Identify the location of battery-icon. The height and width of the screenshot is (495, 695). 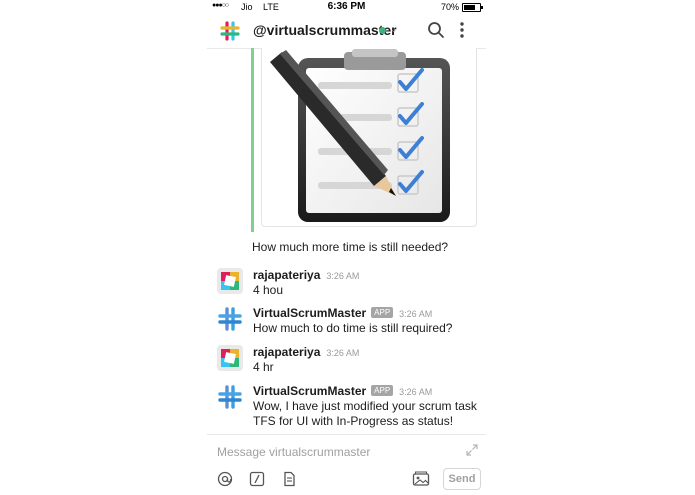
(472, 7).